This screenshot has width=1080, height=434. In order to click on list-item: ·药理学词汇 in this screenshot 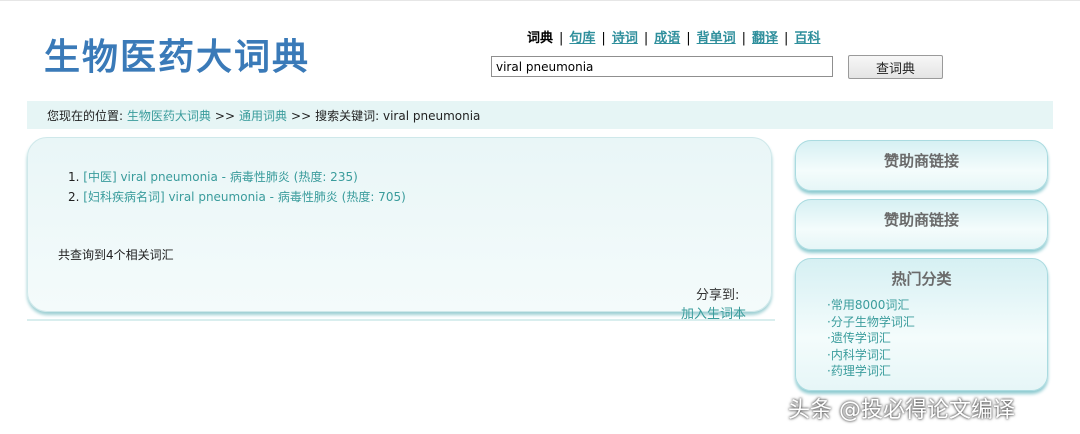, I will do `click(937, 371)`.